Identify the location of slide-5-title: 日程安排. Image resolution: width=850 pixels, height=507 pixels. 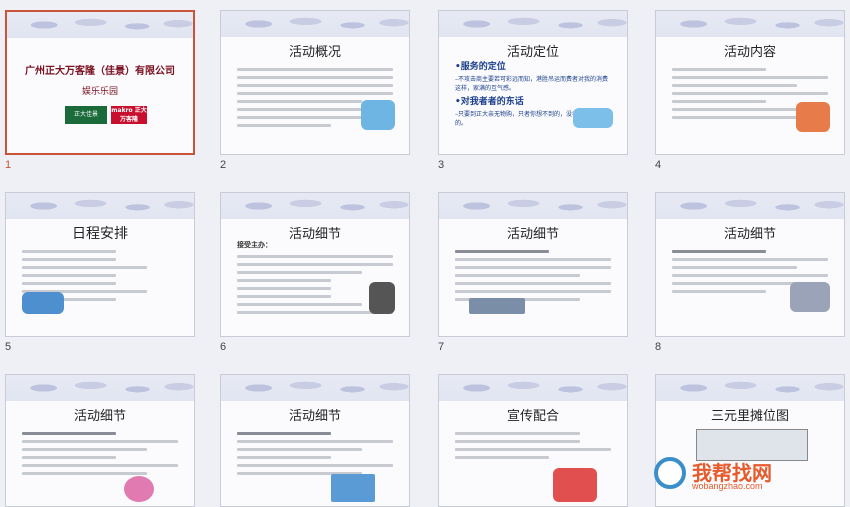
(100, 234).